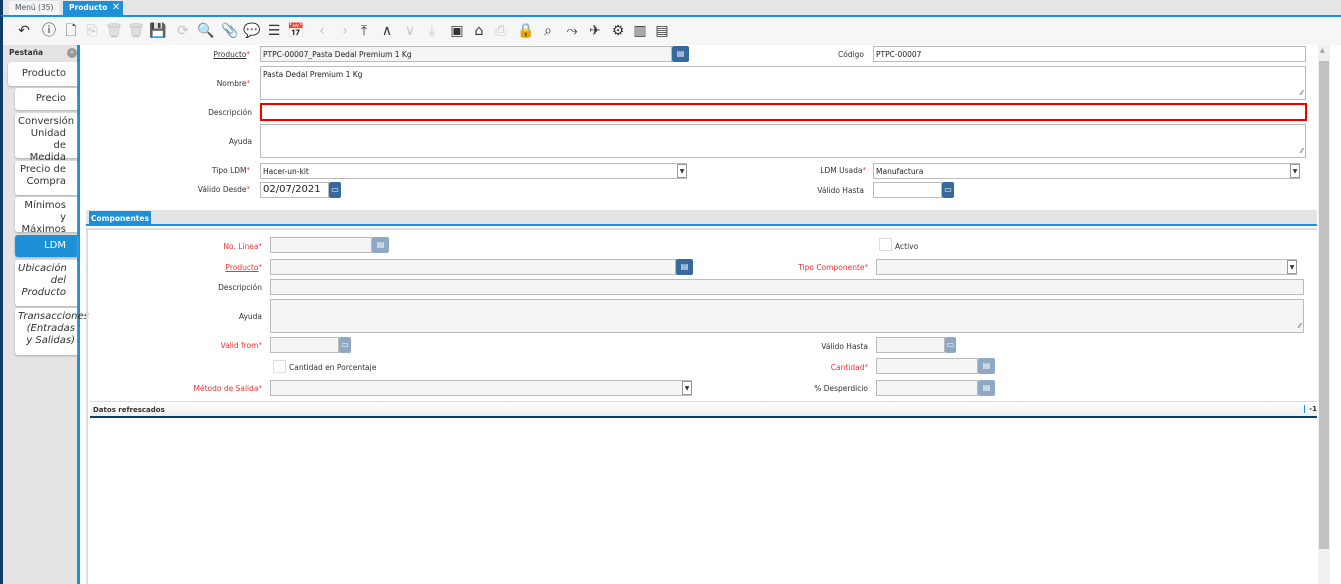 This screenshot has width=1341, height=584. What do you see at coordinates (843, 170) in the screenshot?
I see `ldm-usada-label: LDM Usada` at bounding box center [843, 170].